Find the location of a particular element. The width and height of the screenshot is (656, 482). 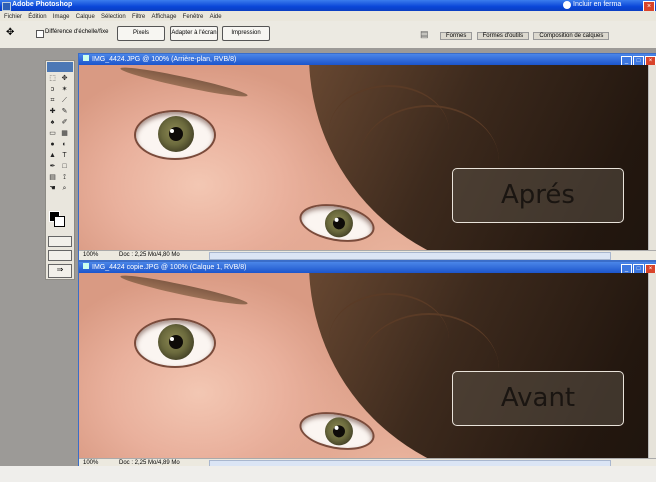

lasso-tool-icon: ↄ is located at coordinates (52, 90).